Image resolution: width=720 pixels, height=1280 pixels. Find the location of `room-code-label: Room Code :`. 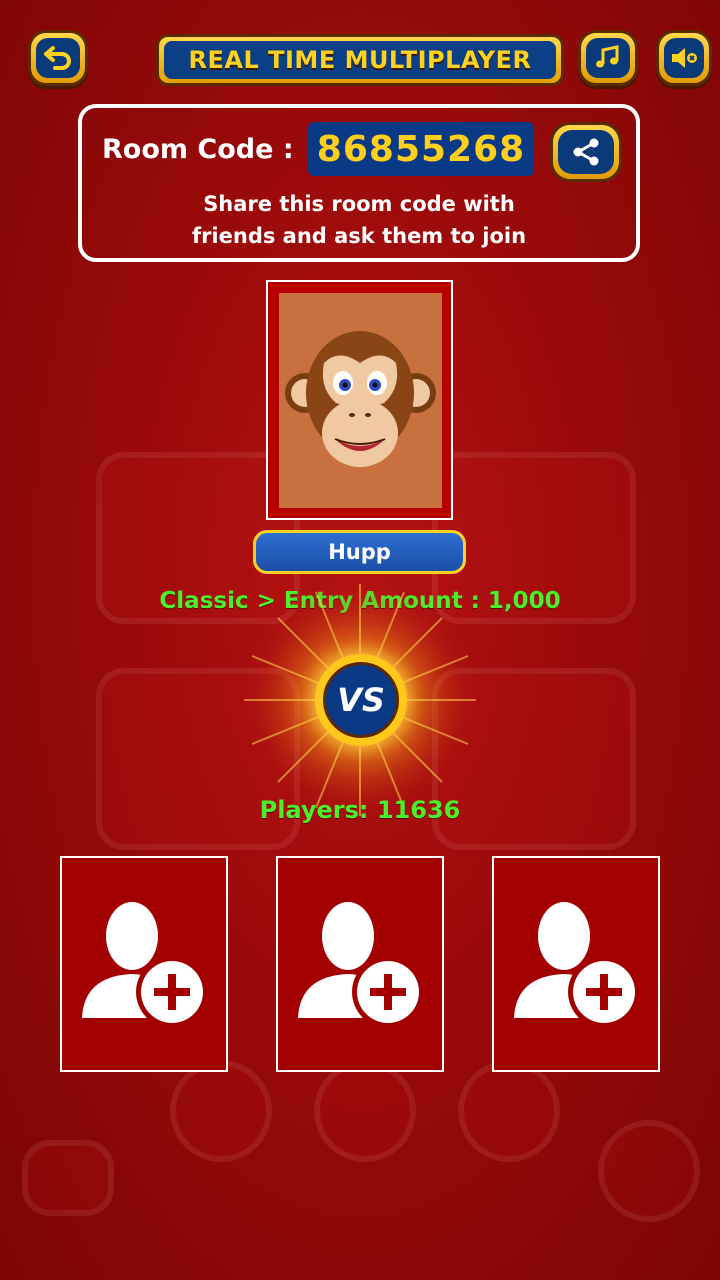

room-code-label: Room Code : is located at coordinates (198, 149).